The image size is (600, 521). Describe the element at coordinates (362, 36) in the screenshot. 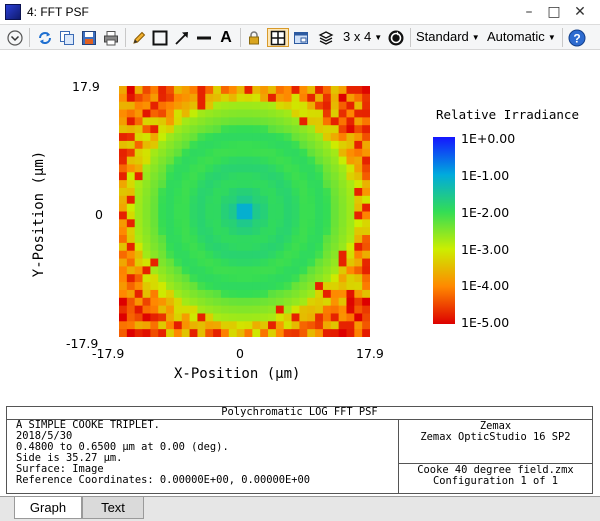

I see `layout-dropdown: 3 x 4 ▼` at that location.